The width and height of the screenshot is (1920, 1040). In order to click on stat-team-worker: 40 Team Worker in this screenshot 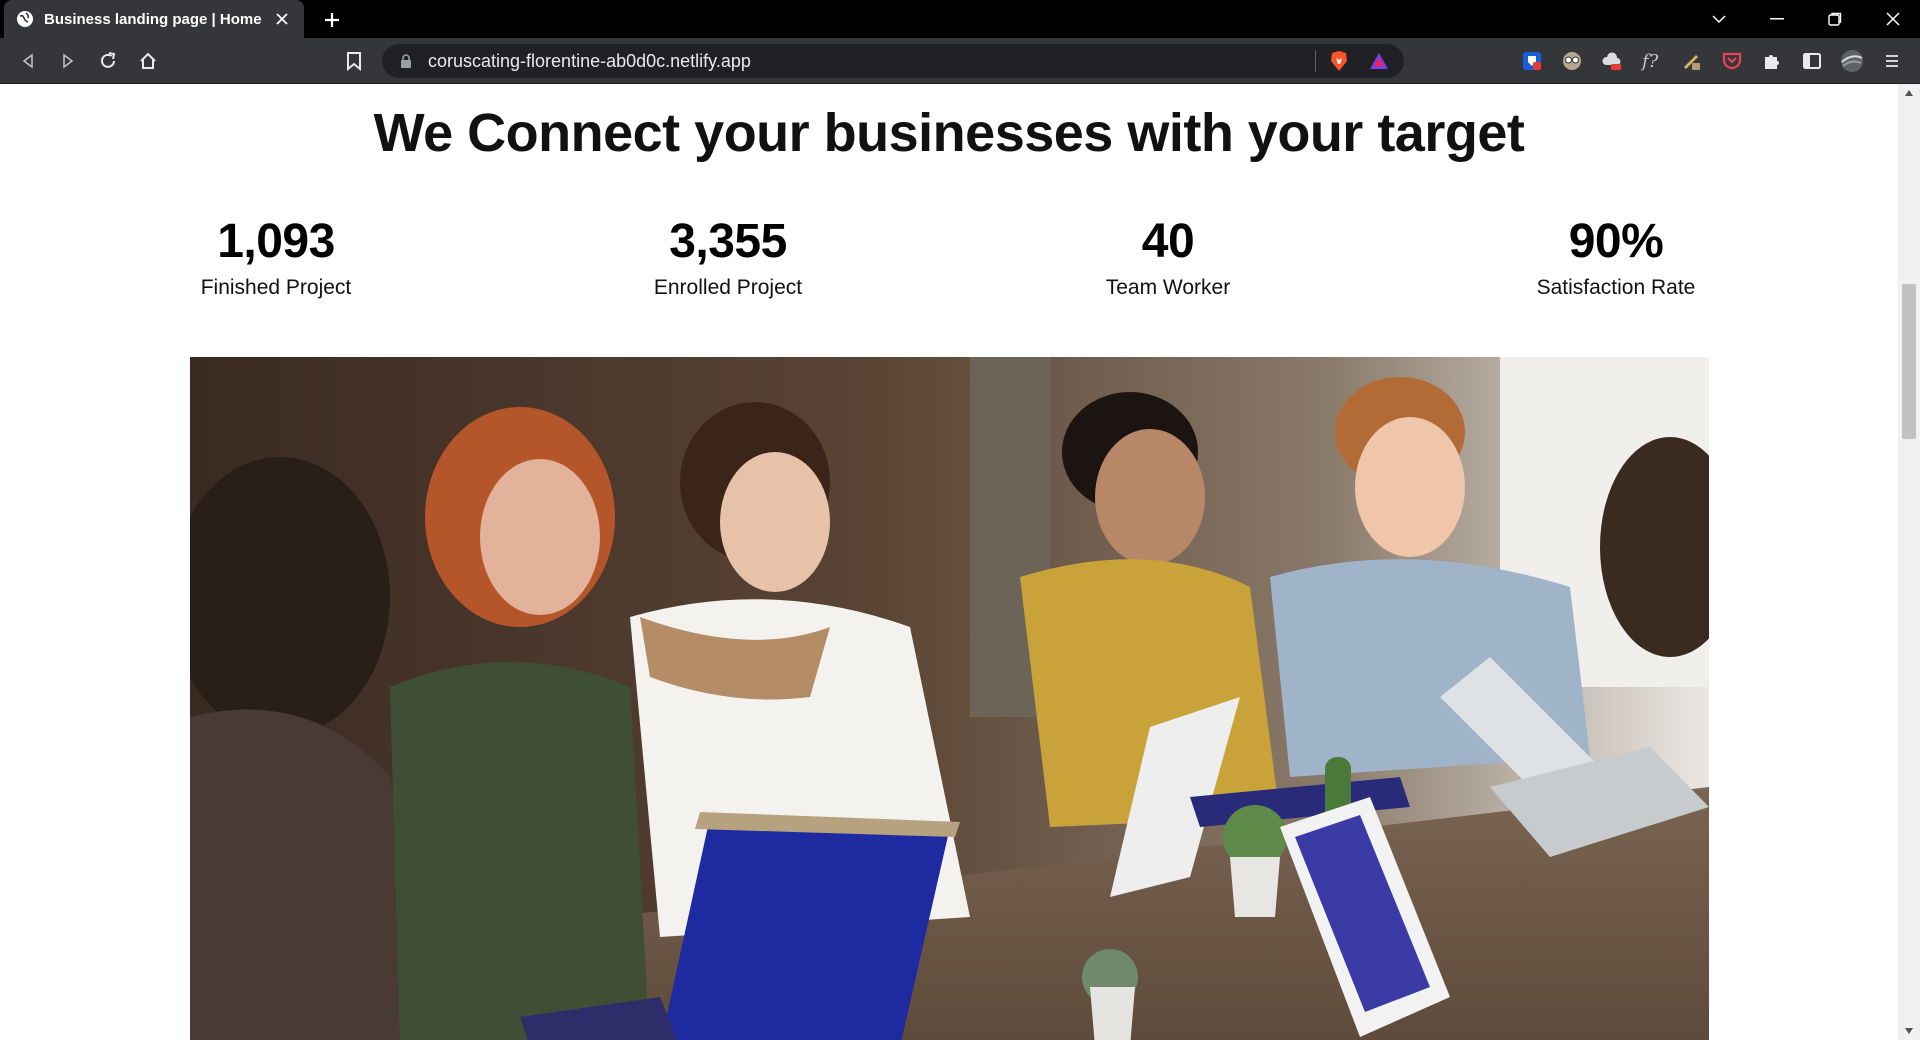, I will do `click(1168, 257)`.